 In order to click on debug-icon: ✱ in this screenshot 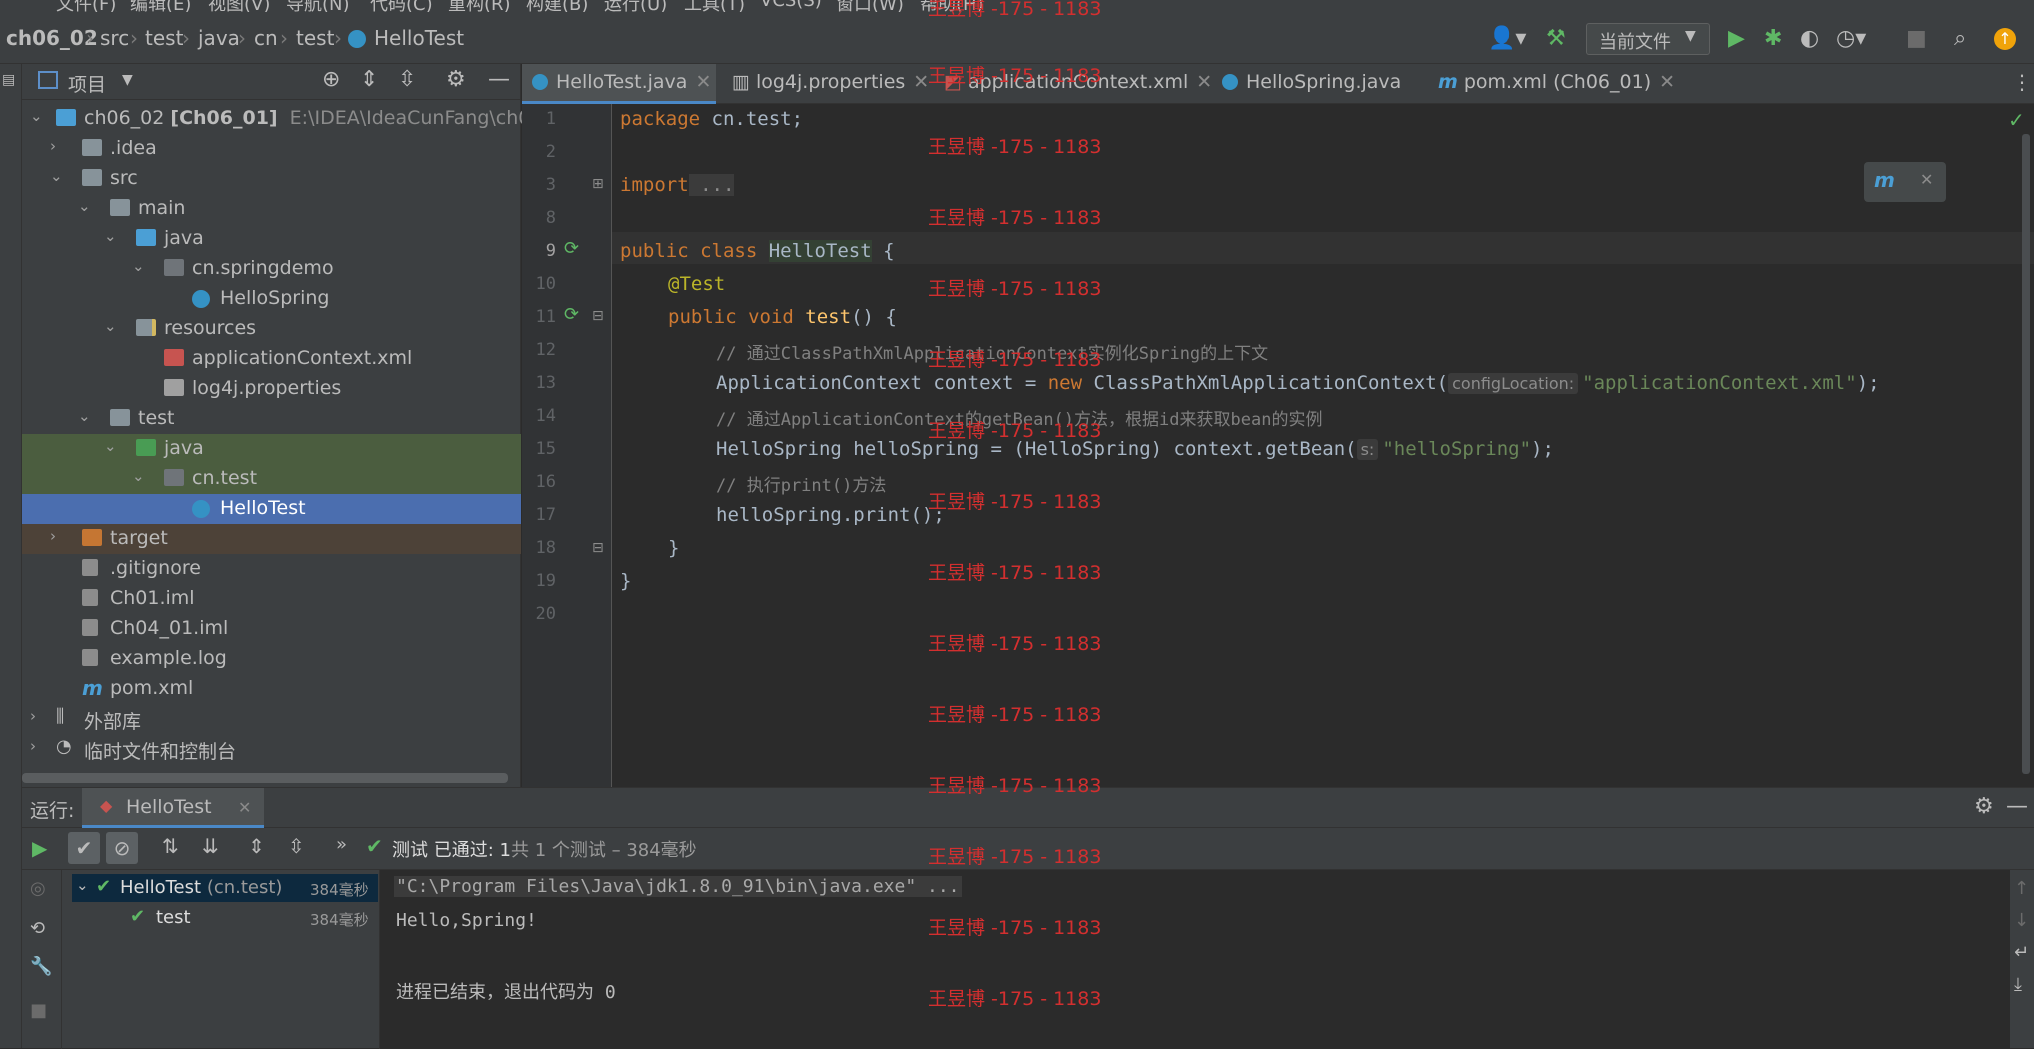, I will do `click(1773, 38)`.